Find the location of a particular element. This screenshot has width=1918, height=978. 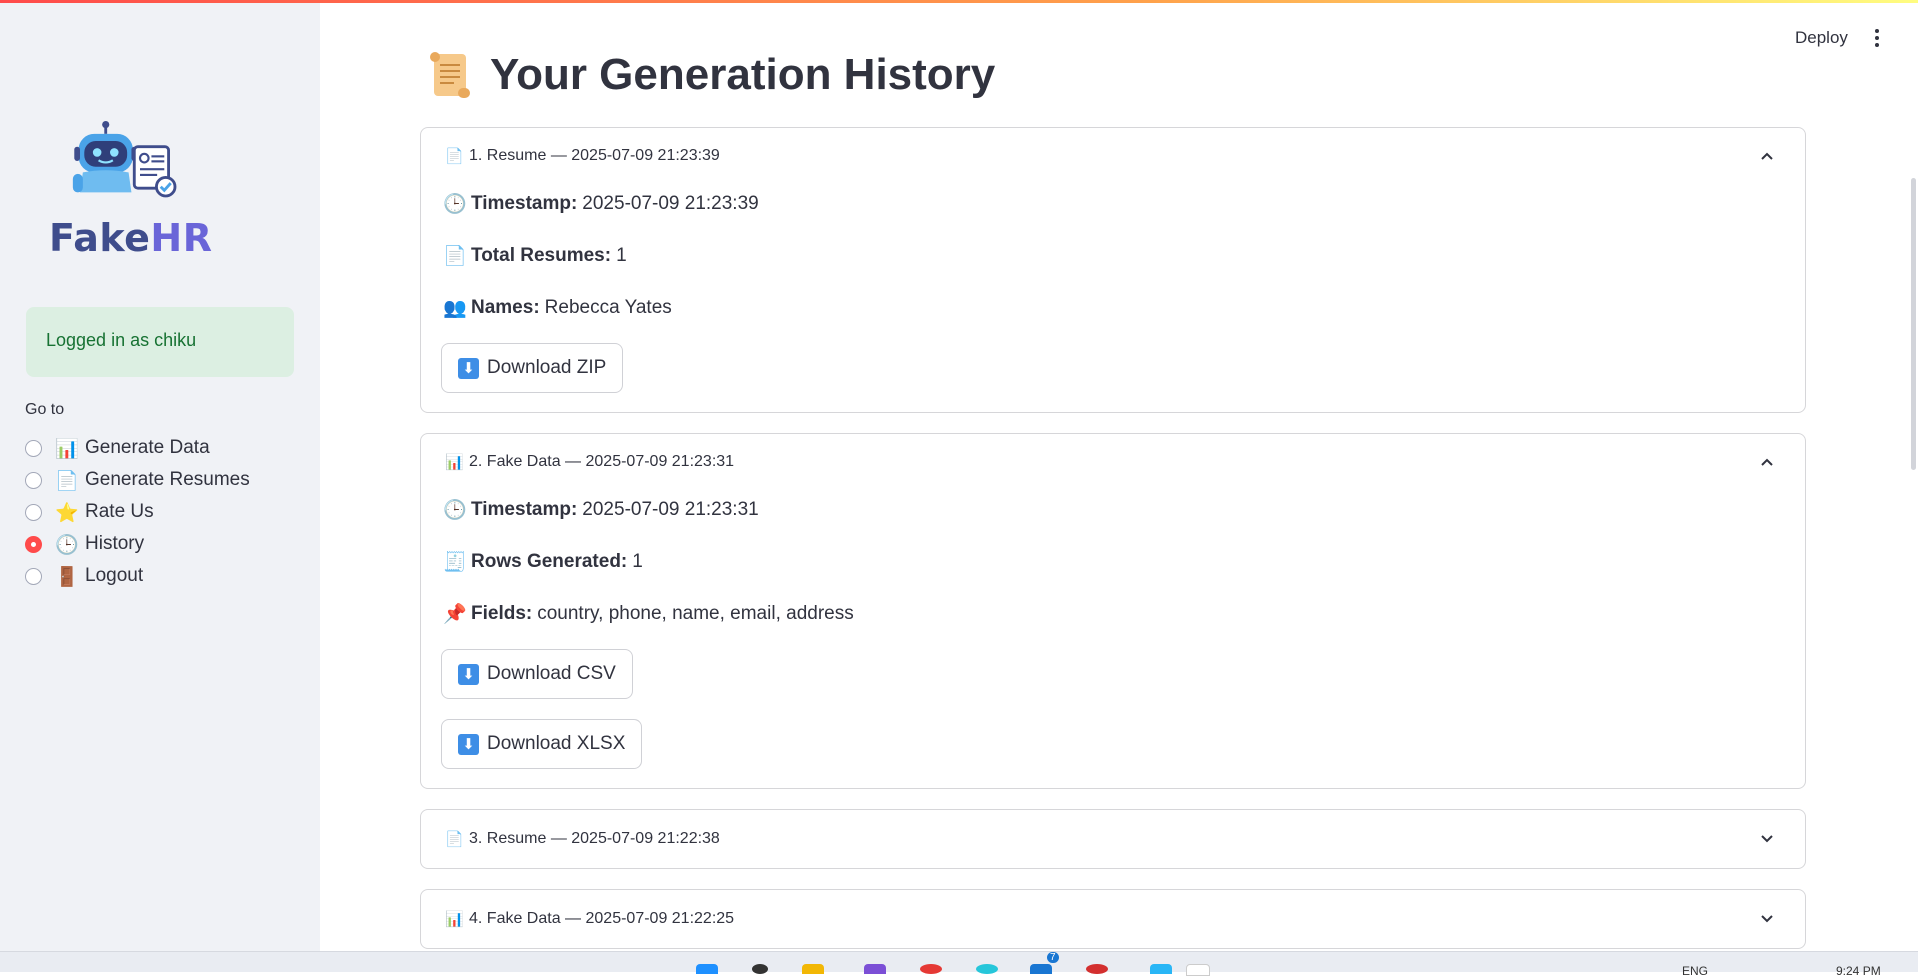

rows-generated-value: 1 is located at coordinates (637, 561).